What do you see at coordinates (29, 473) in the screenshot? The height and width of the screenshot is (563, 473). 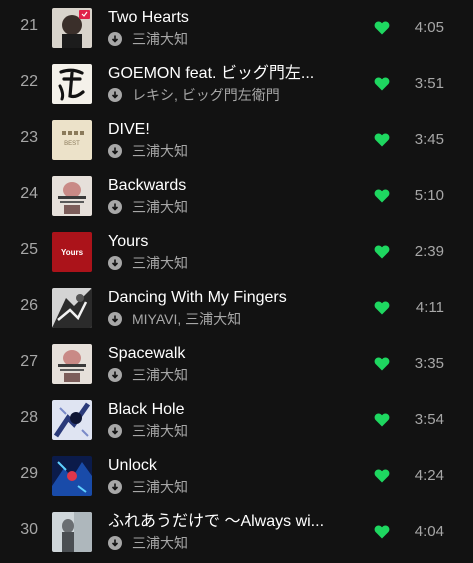 I see `track-number: 29` at bounding box center [29, 473].